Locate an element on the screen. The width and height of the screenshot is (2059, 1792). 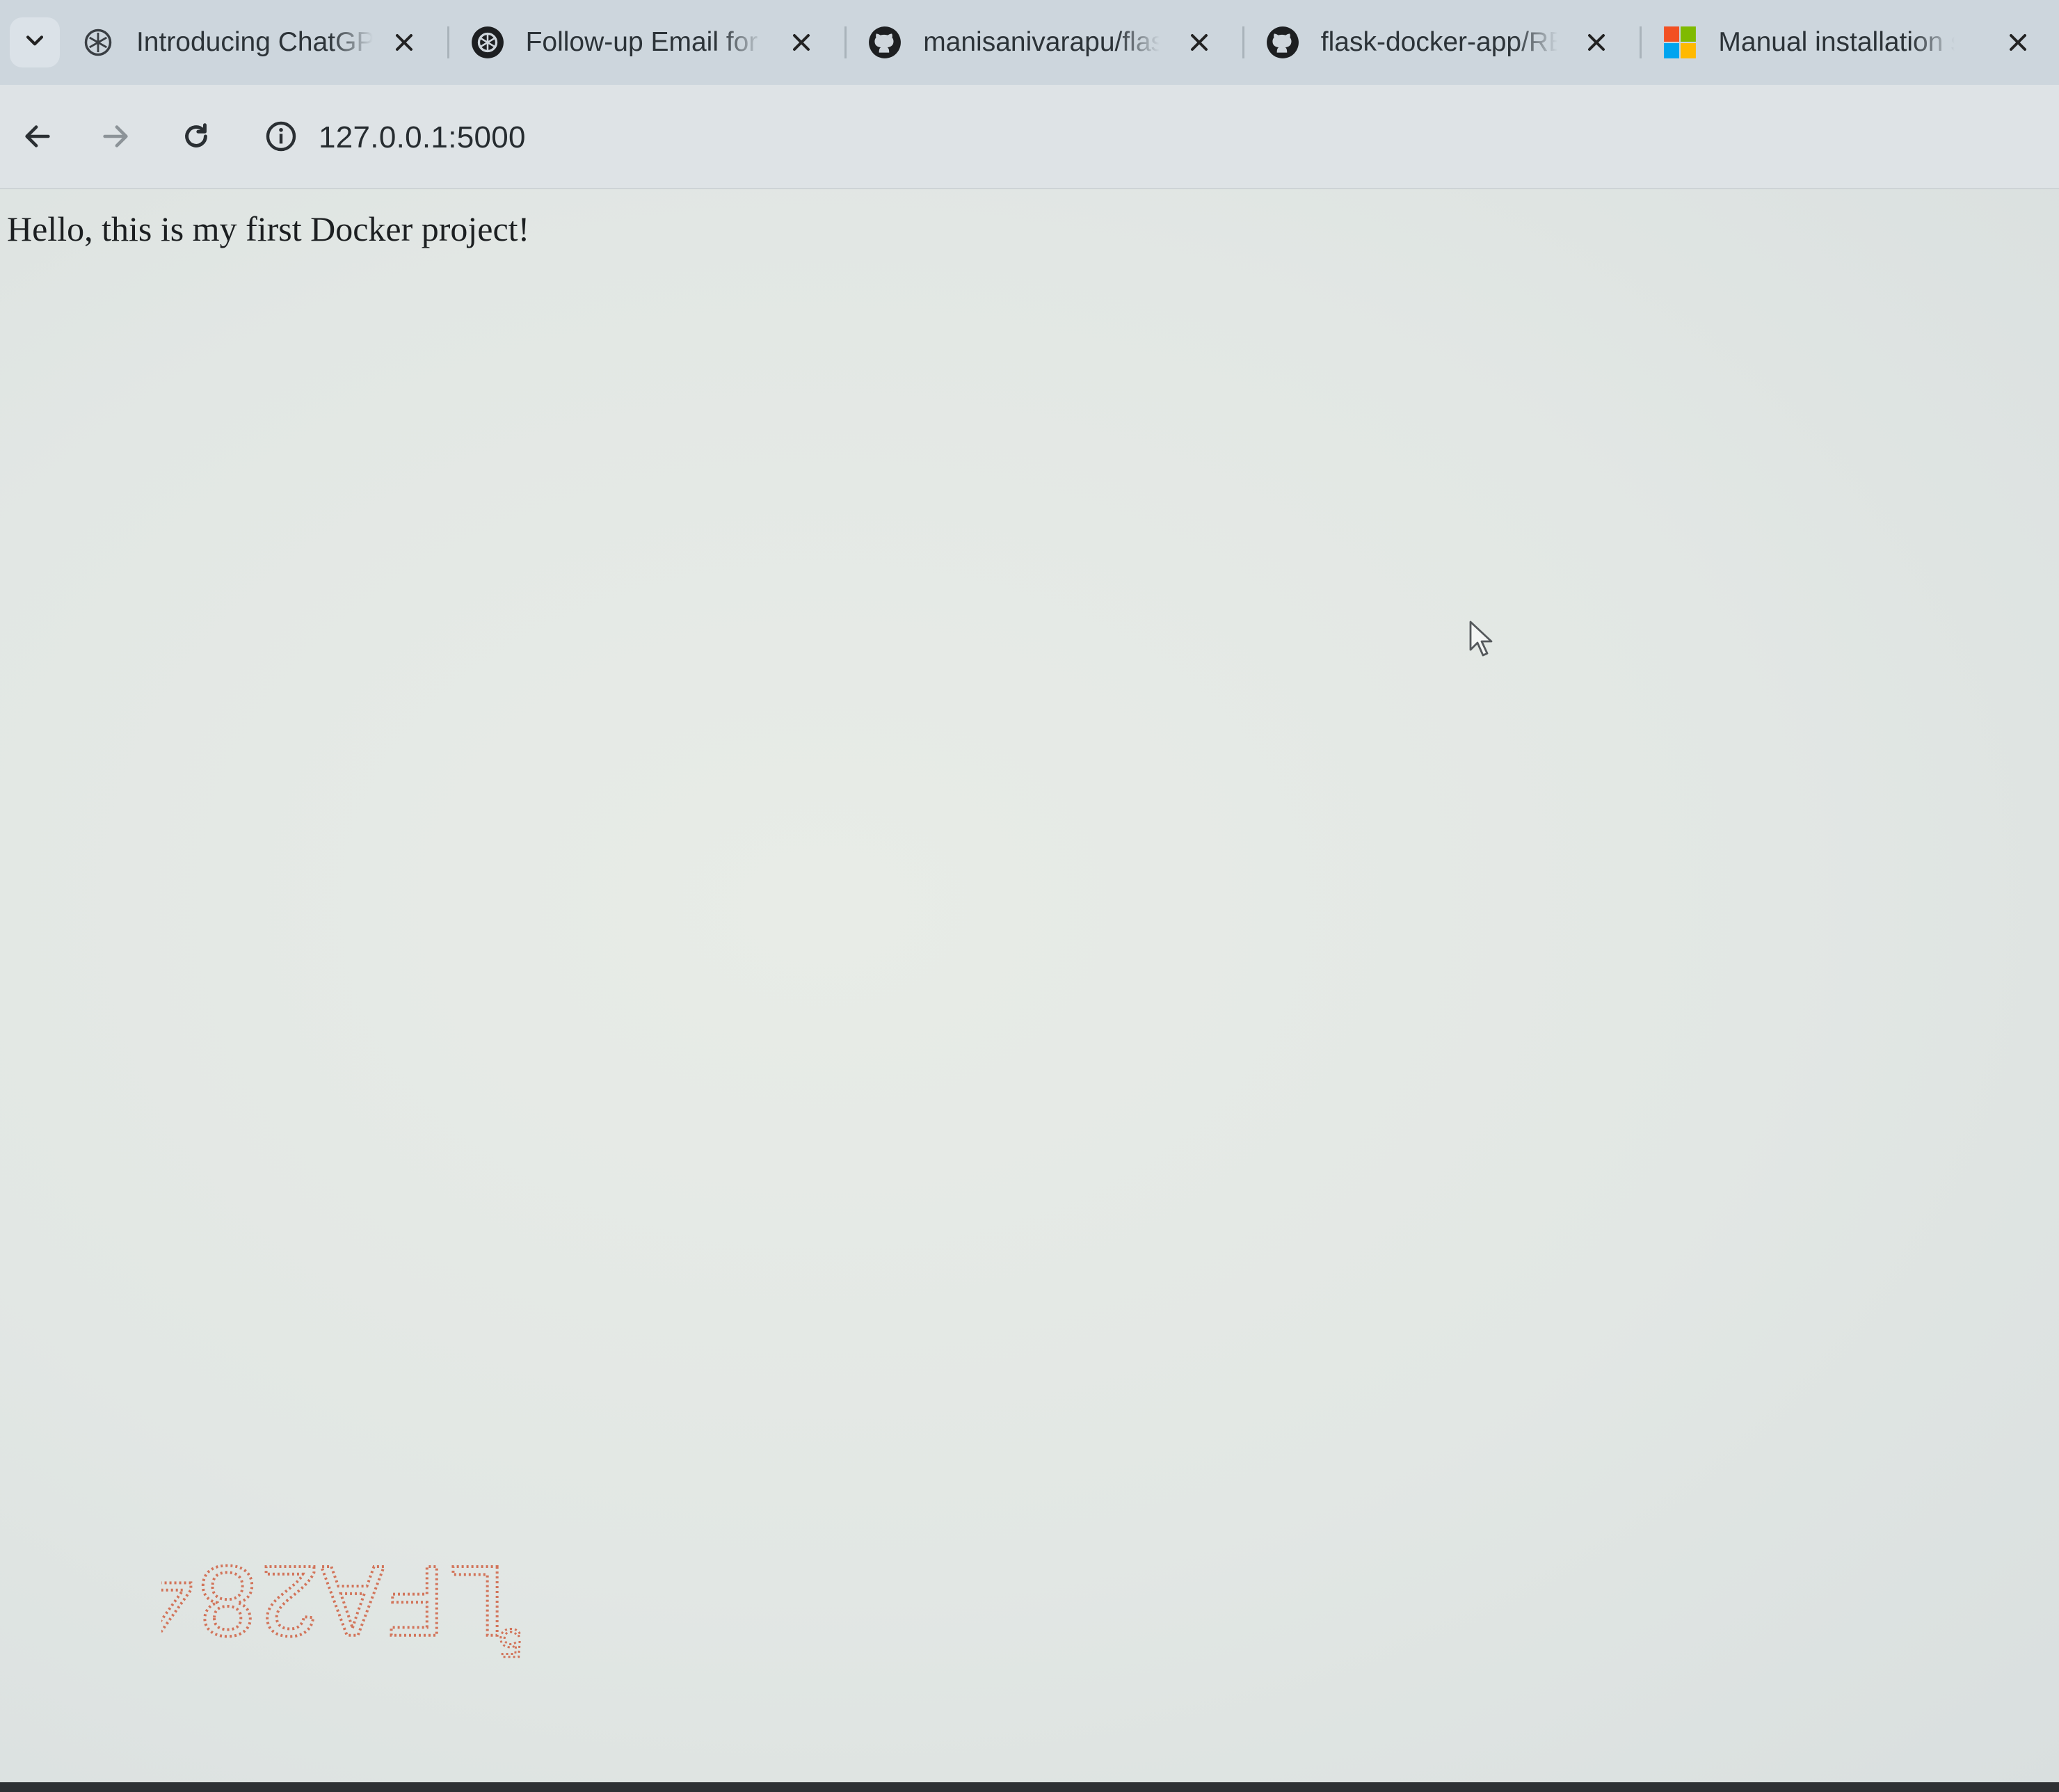
tab-title: manisanivarapu/flask is located at coordinates (1041, 42).